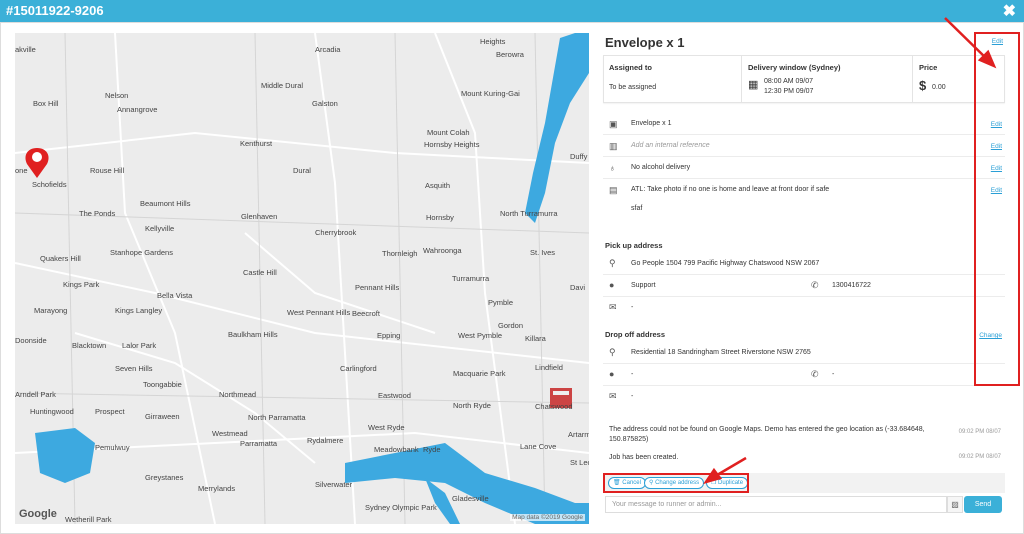 The width and height of the screenshot is (1024, 534). I want to click on map-place-label: Turramurra, so click(471, 278).